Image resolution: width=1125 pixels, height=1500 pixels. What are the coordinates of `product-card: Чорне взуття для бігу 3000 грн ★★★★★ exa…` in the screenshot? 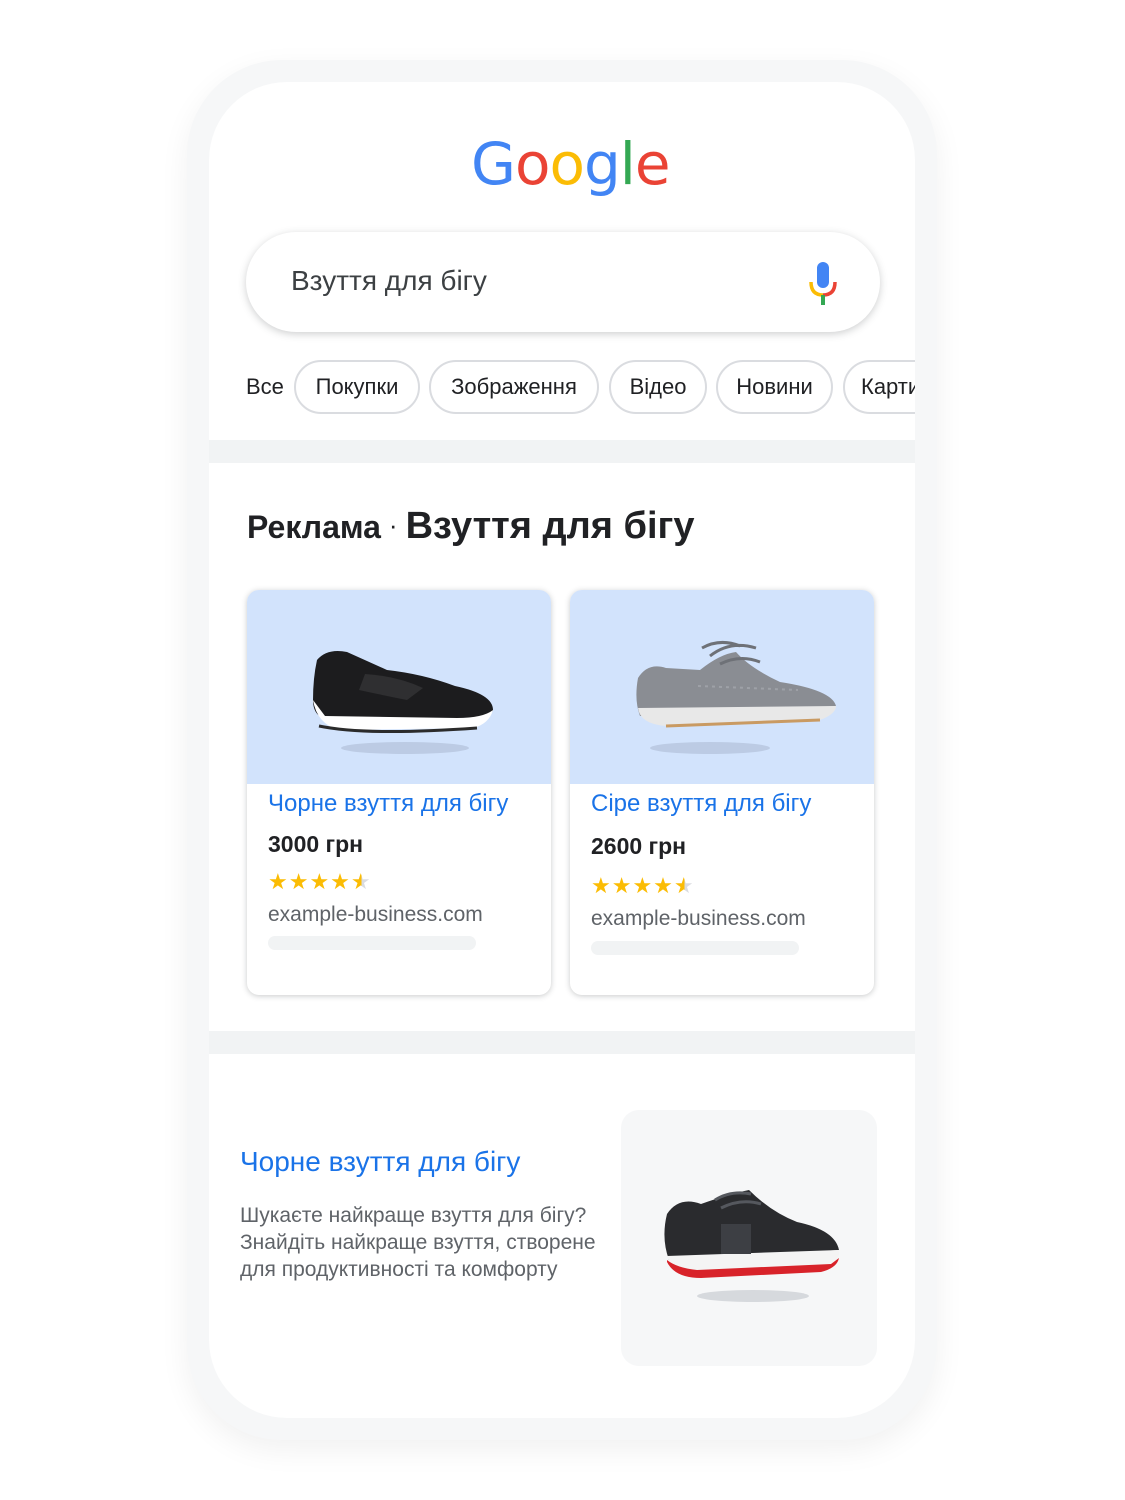 It's located at (399, 792).